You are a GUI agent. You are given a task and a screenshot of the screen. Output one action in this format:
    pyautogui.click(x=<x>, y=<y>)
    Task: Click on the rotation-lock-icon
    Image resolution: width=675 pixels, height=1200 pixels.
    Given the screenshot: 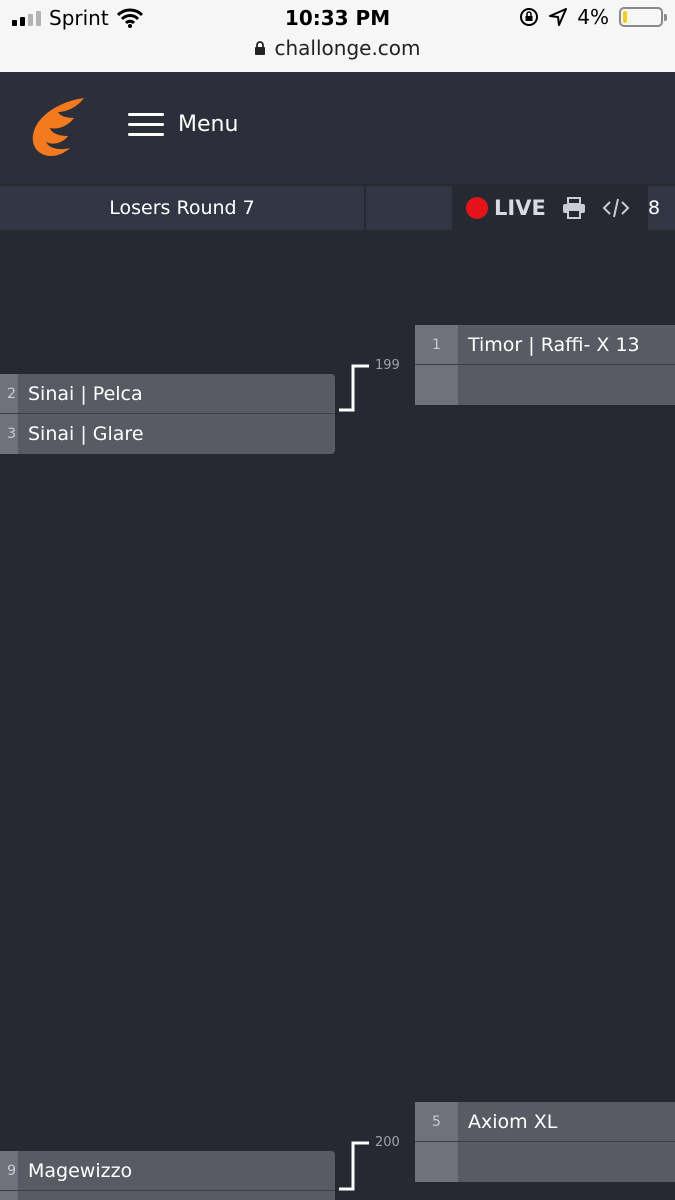 What is the action you would take?
    pyautogui.click(x=529, y=17)
    